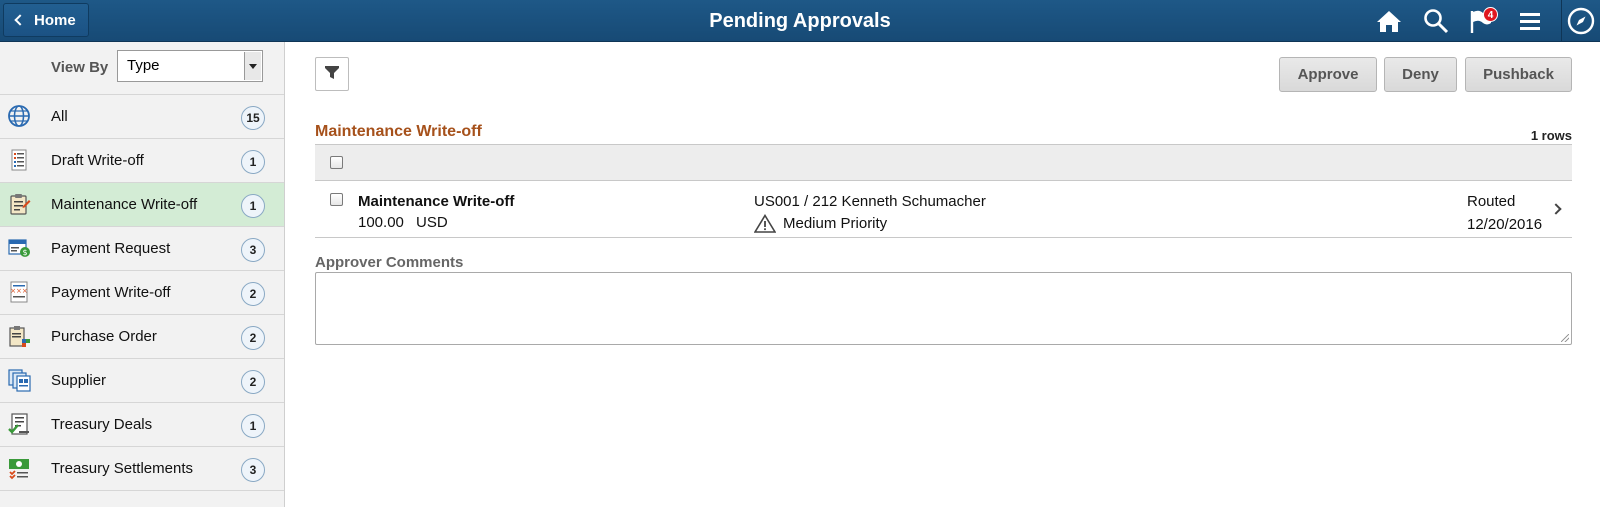 The width and height of the screenshot is (1600, 507). I want to click on home-button: Home, so click(46, 20).